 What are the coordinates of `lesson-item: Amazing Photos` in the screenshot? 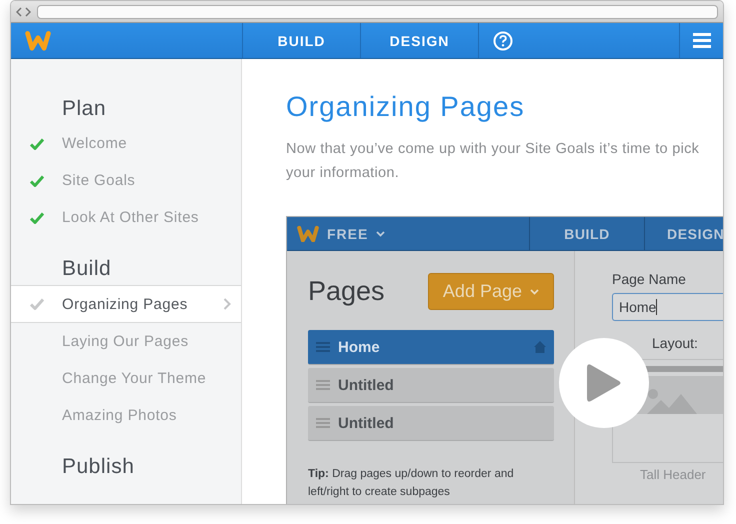 It's located at (126, 415).